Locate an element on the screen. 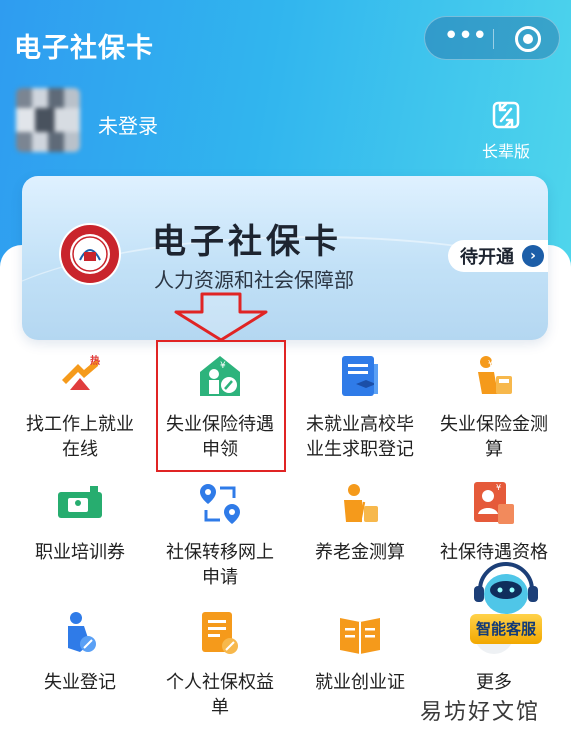 The image size is (571, 737). login-status: 未登录 is located at coordinates (128, 124).